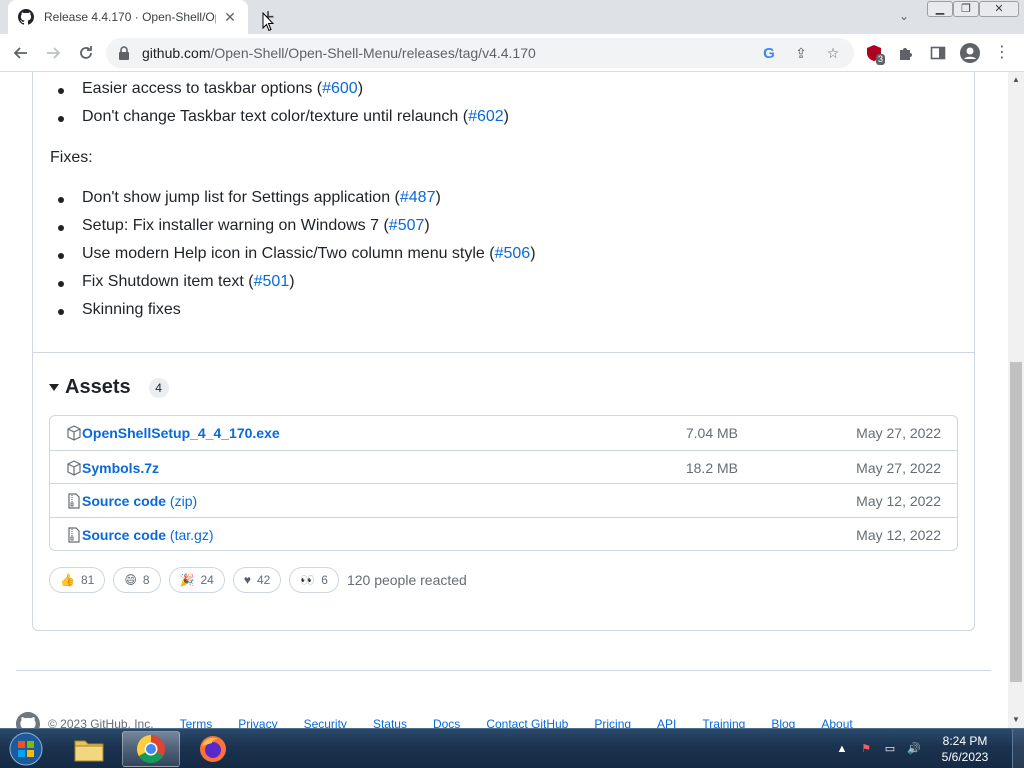 The width and height of the screenshot is (1024, 768). Describe the element at coordinates (503, 500) in the screenshot. I see `asset-row: Source code (zip) May 12, 2022` at that location.